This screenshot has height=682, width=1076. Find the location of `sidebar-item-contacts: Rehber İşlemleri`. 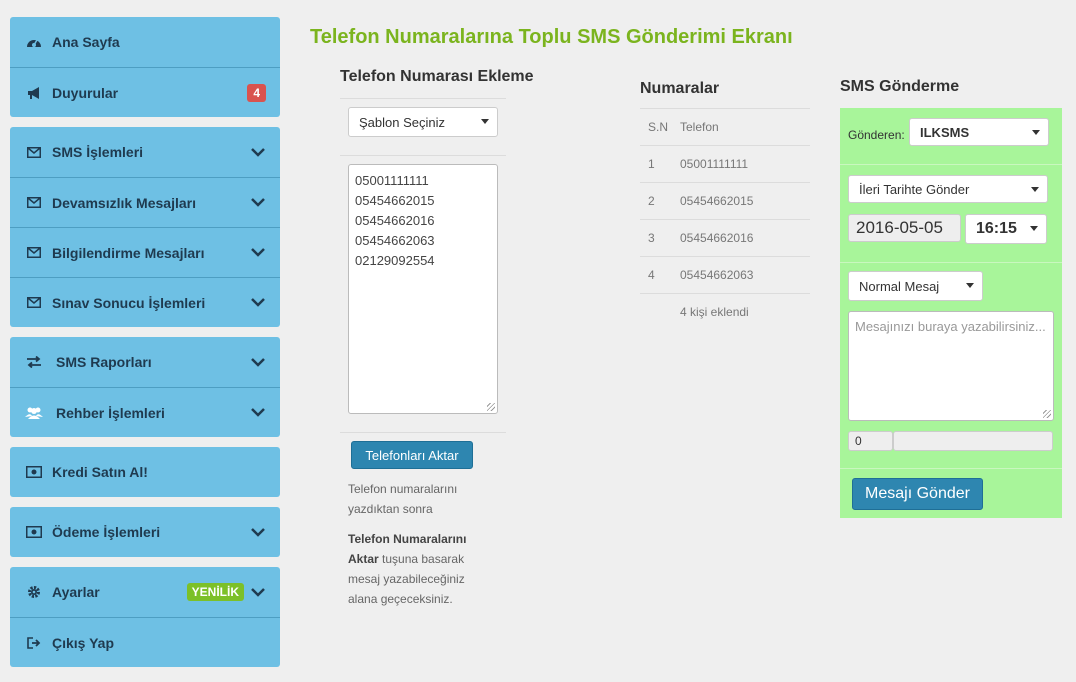

sidebar-item-contacts: Rehber İşlemleri is located at coordinates (145, 412).